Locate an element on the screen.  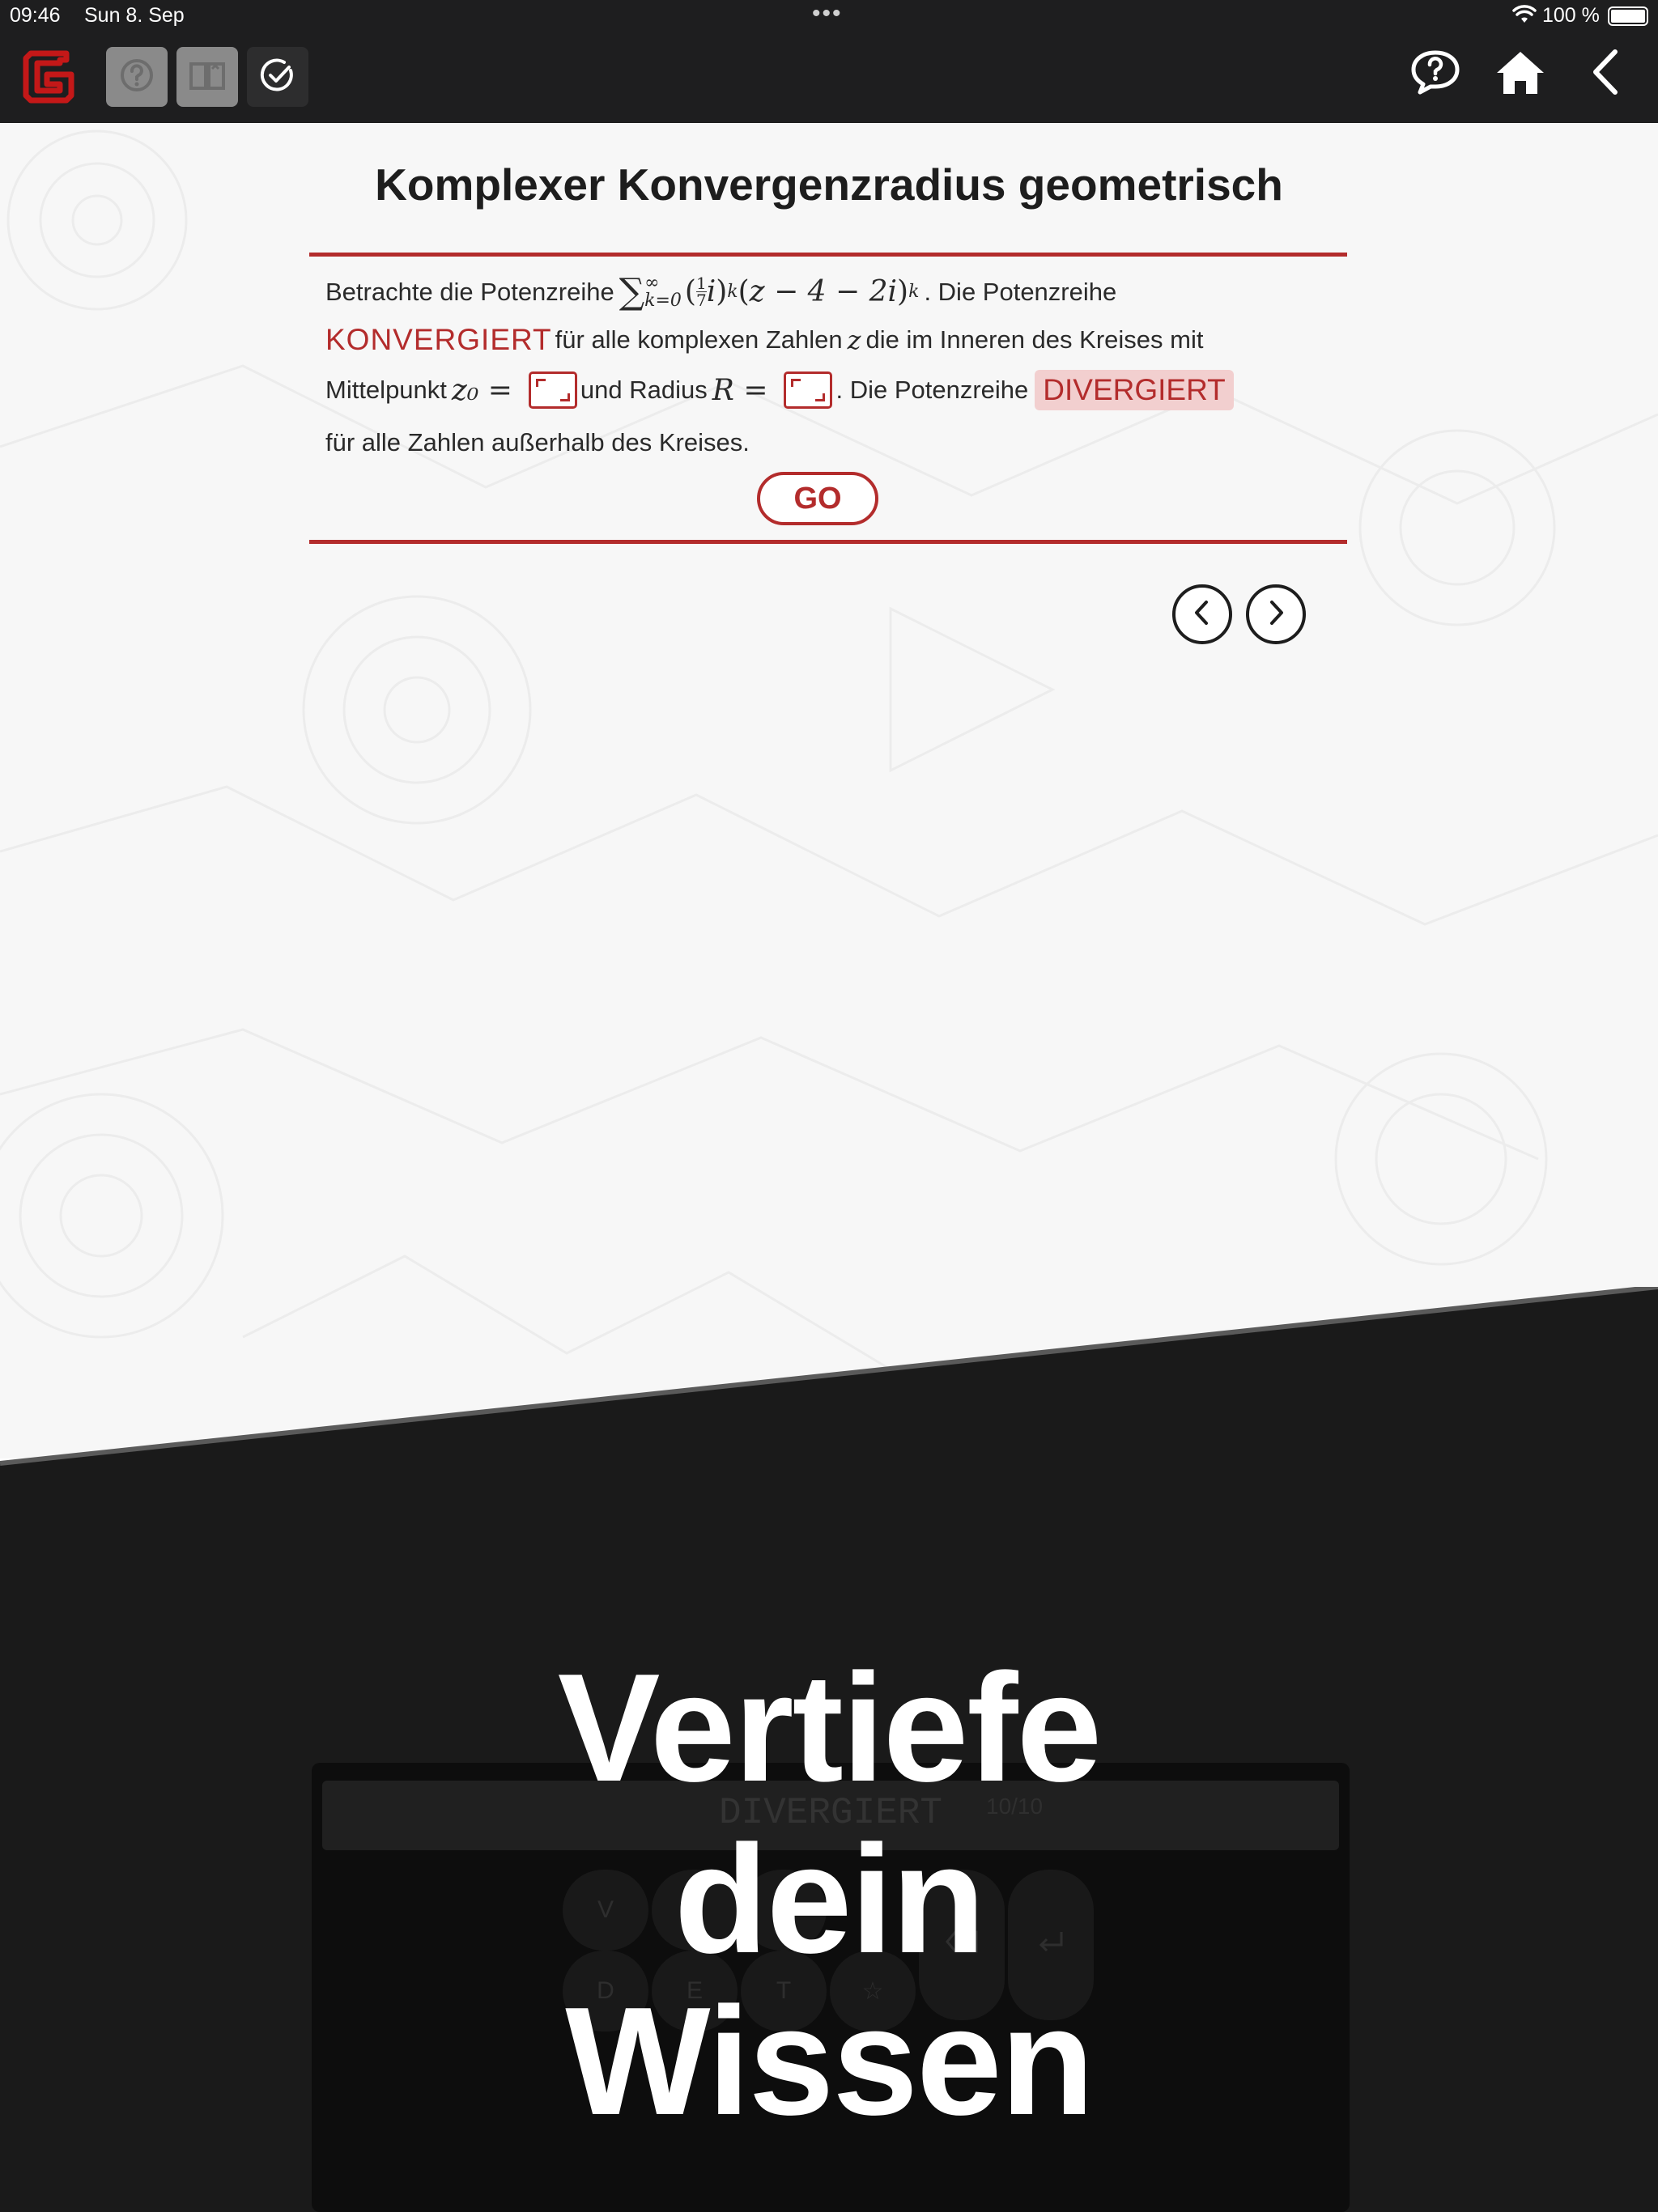
next-button is located at coordinates (1276, 614).